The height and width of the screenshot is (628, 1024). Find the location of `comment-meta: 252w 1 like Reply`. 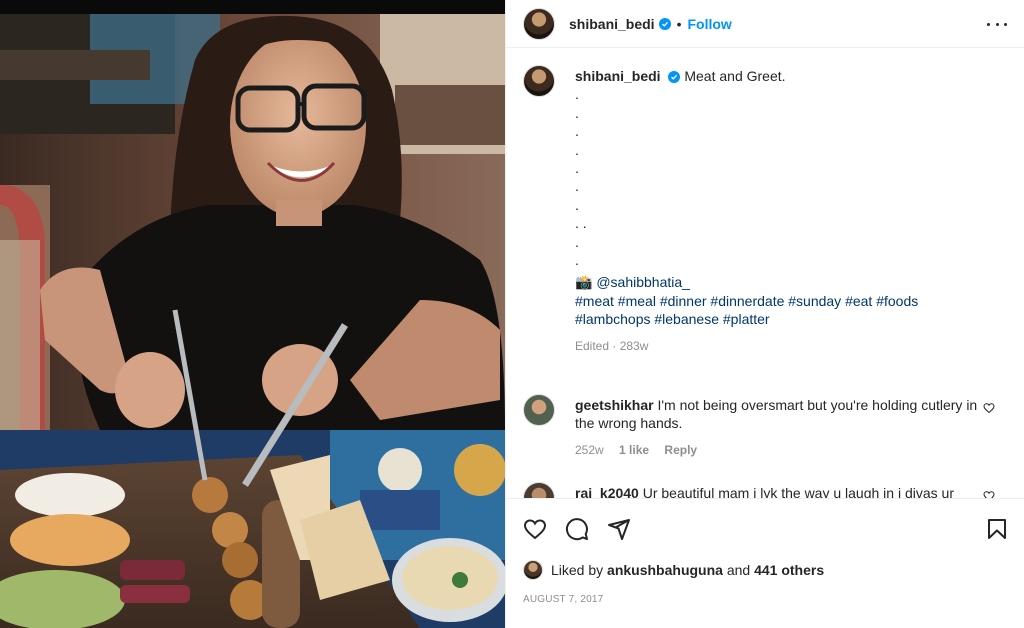

comment-meta: 252w 1 like Reply is located at coordinates (780, 450).